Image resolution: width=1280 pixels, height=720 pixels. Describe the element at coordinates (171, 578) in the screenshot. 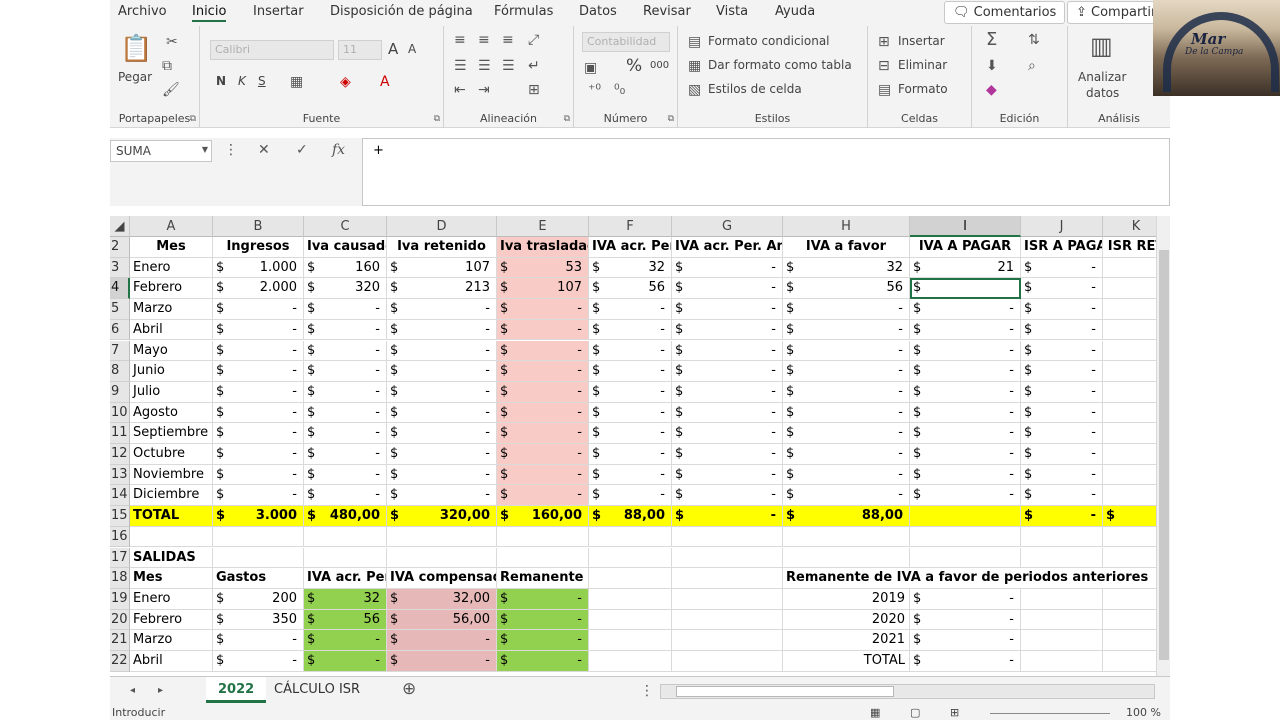

I see `cell-A18: Mes` at that location.